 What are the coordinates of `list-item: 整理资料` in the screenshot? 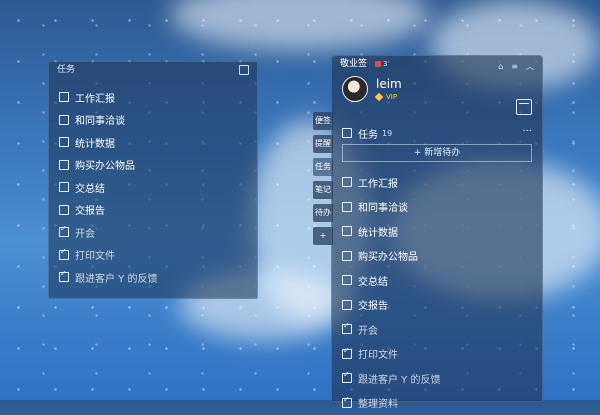 It's located at (442, 403).